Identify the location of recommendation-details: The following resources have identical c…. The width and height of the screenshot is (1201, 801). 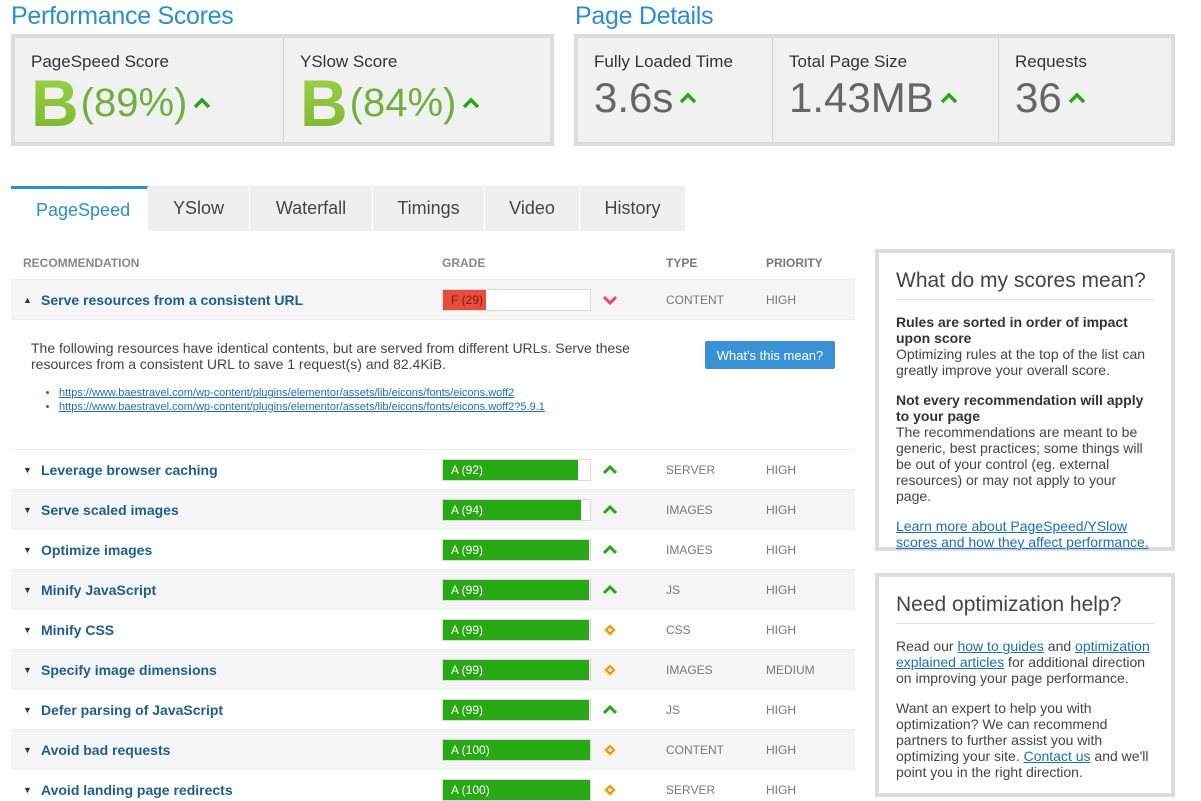
(433, 384).